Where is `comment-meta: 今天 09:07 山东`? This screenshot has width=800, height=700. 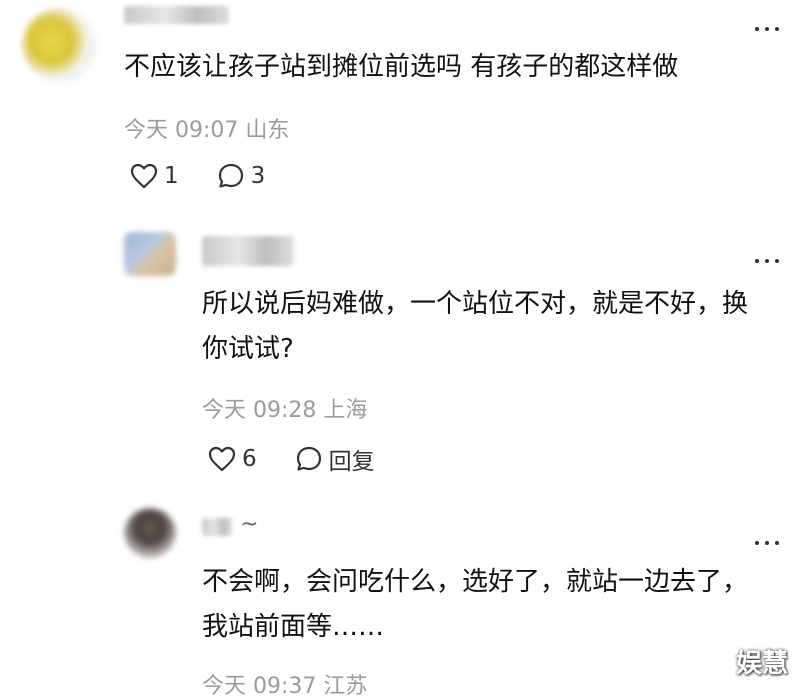 comment-meta: 今天 09:07 山东 is located at coordinates (206, 128).